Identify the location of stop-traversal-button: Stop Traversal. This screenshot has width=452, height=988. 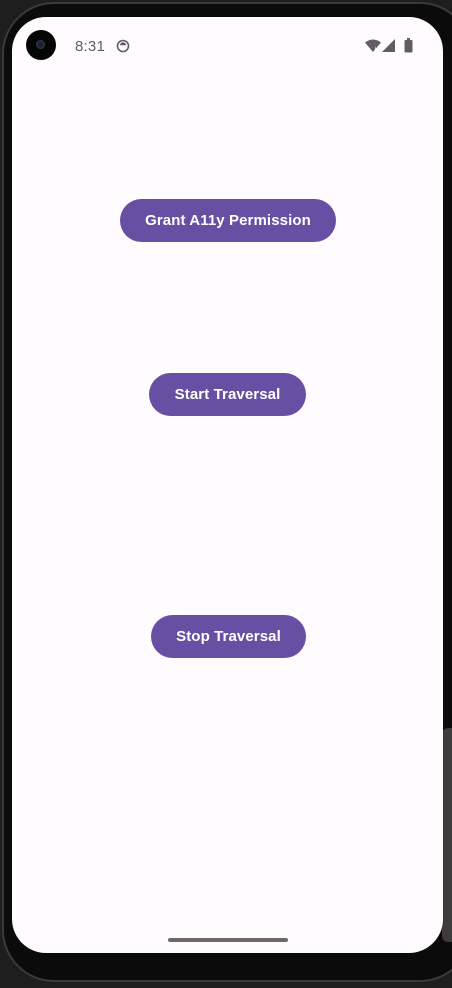
(228, 636).